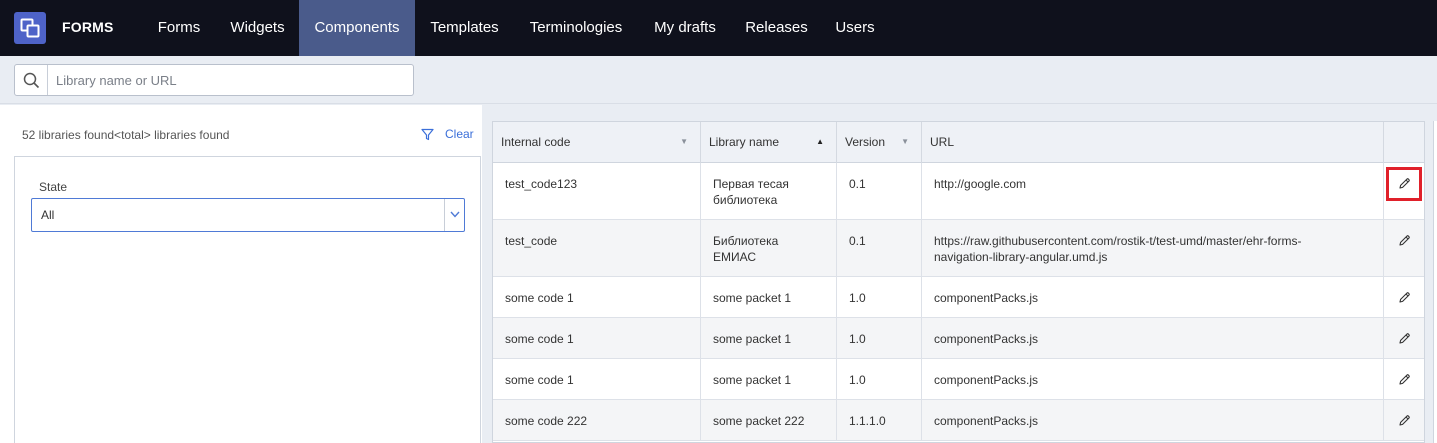  Describe the element at coordinates (546, 421) in the screenshot. I see `cell-text: some code 222` at that location.